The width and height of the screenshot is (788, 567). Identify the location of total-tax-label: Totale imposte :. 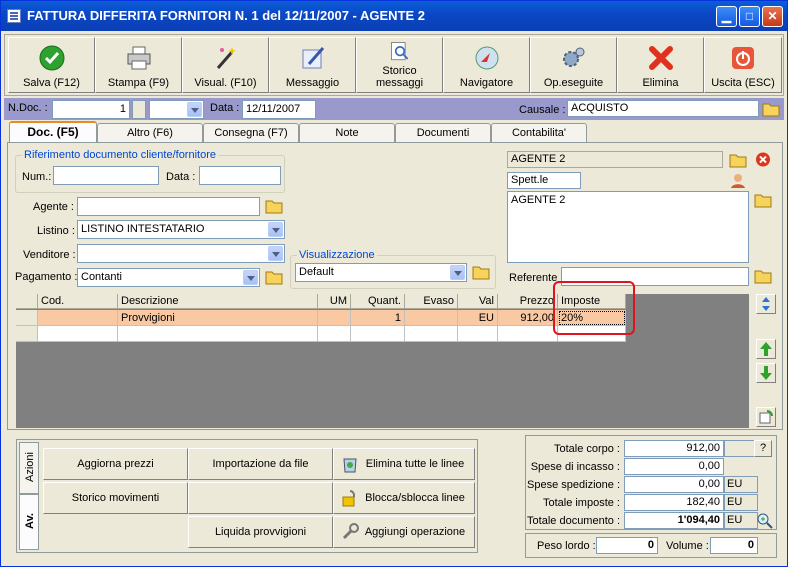
(581, 503).